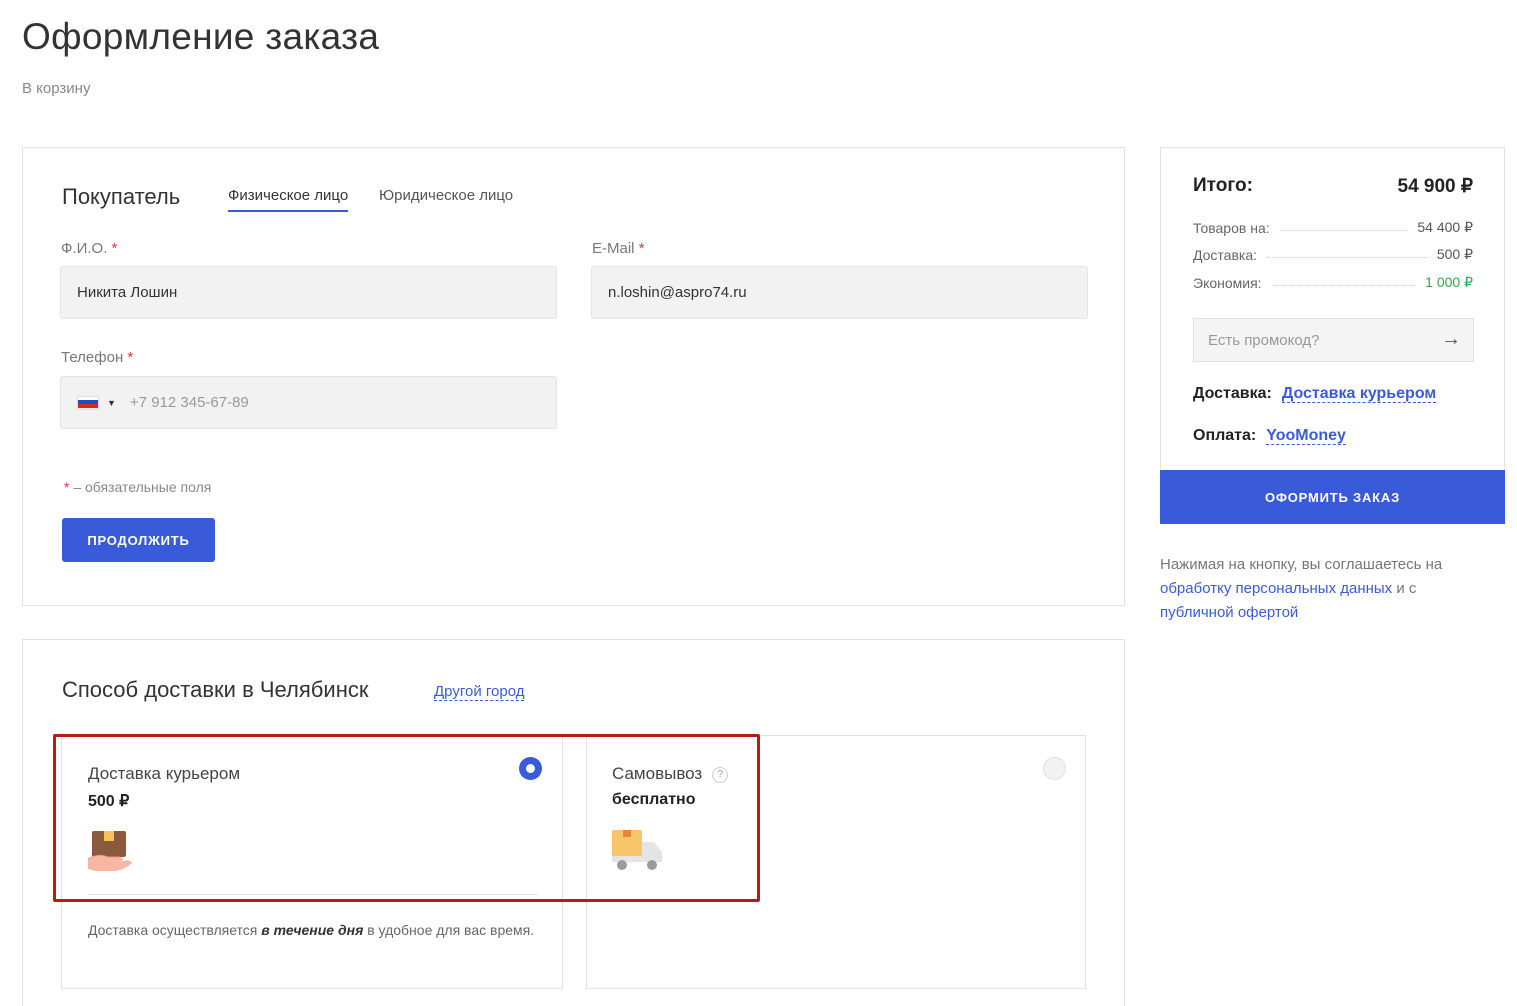  What do you see at coordinates (530, 768) in the screenshot?
I see `radio-selected` at bounding box center [530, 768].